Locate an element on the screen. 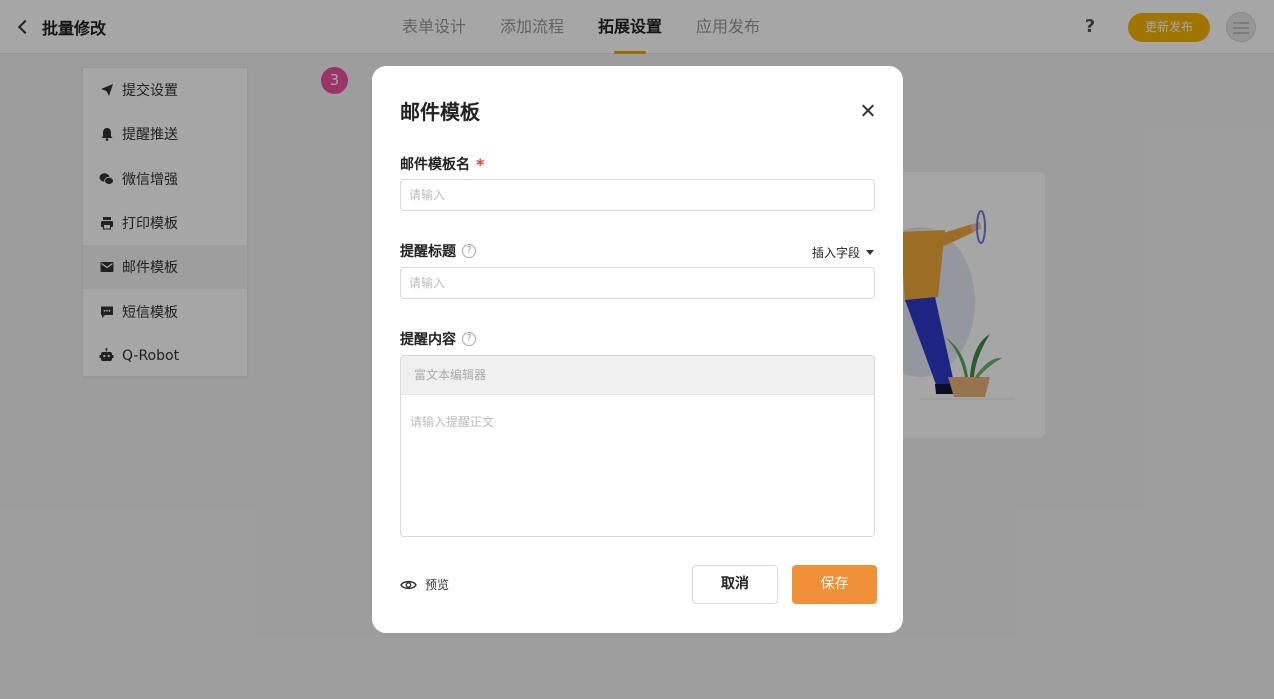 The image size is (1274, 699). dialog-title: 邮件模板 is located at coordinates (440, 112).